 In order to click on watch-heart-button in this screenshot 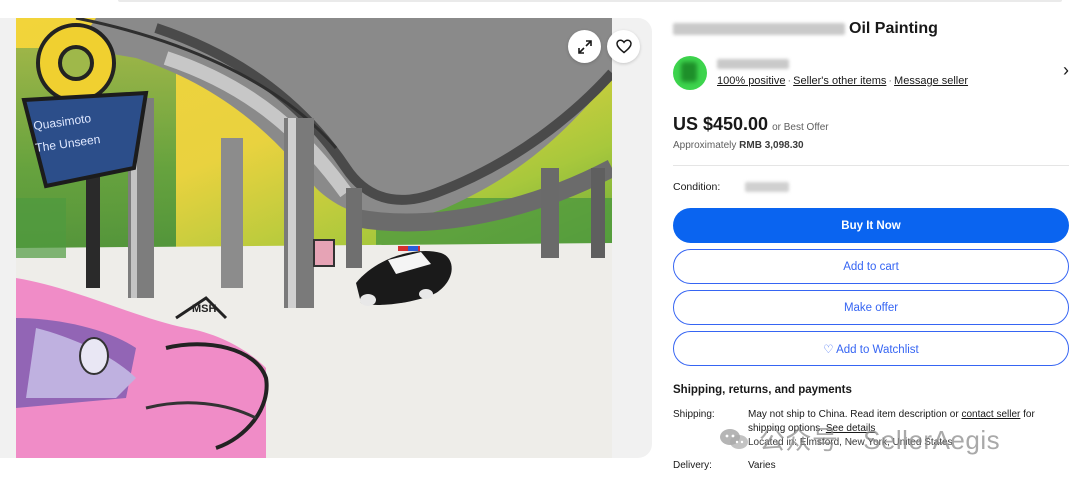, I will do `click(623, 46)`.